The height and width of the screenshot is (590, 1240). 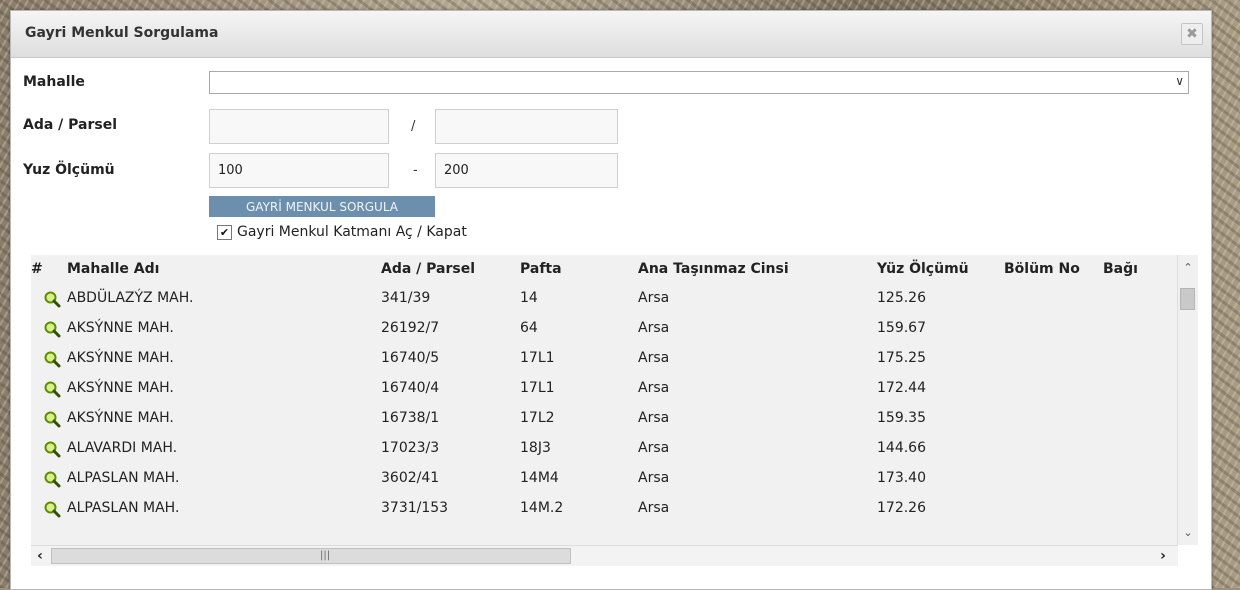 What do you see at coordinates (40, 556) in the screenshot?
I see `scroll-left-icon: ‹` at bounding box center [40, 556].